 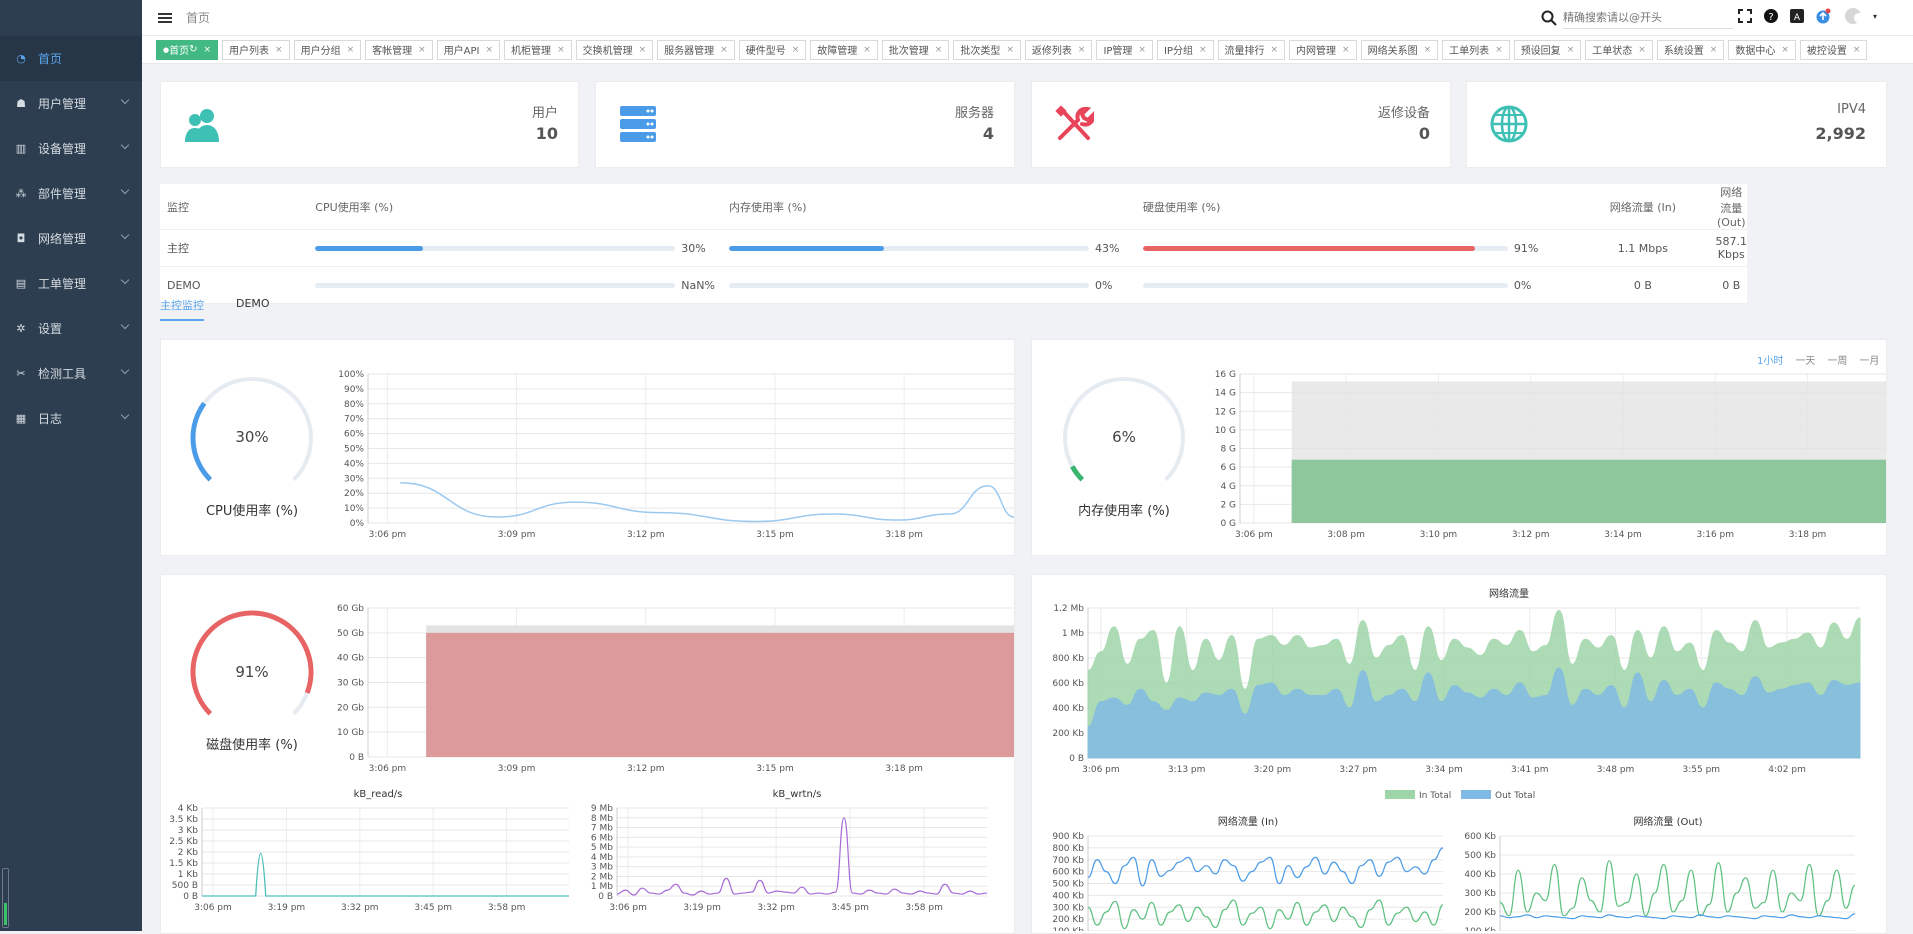 What do you see at coordinates (385, 874) in the screenshot?
I see `read-series` at bounding box center [385, 874].